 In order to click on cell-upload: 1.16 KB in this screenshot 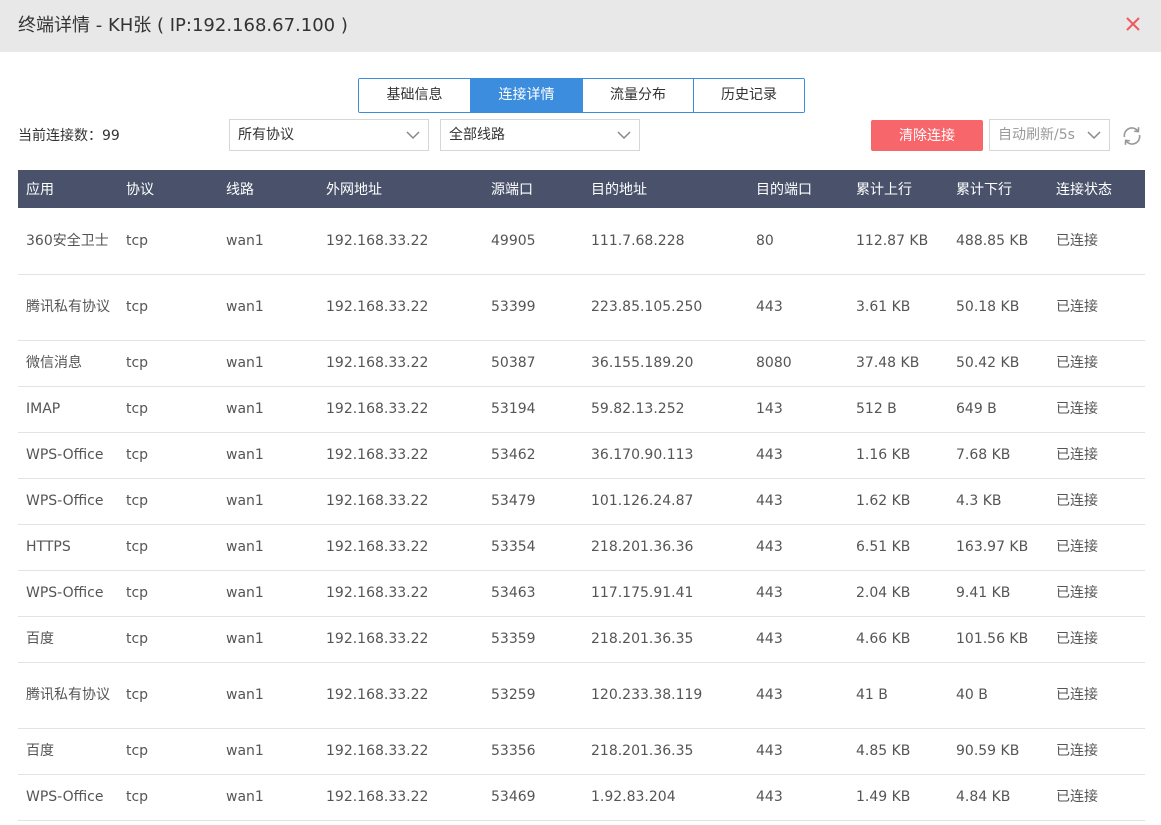, I will do `click(898, 455)`.